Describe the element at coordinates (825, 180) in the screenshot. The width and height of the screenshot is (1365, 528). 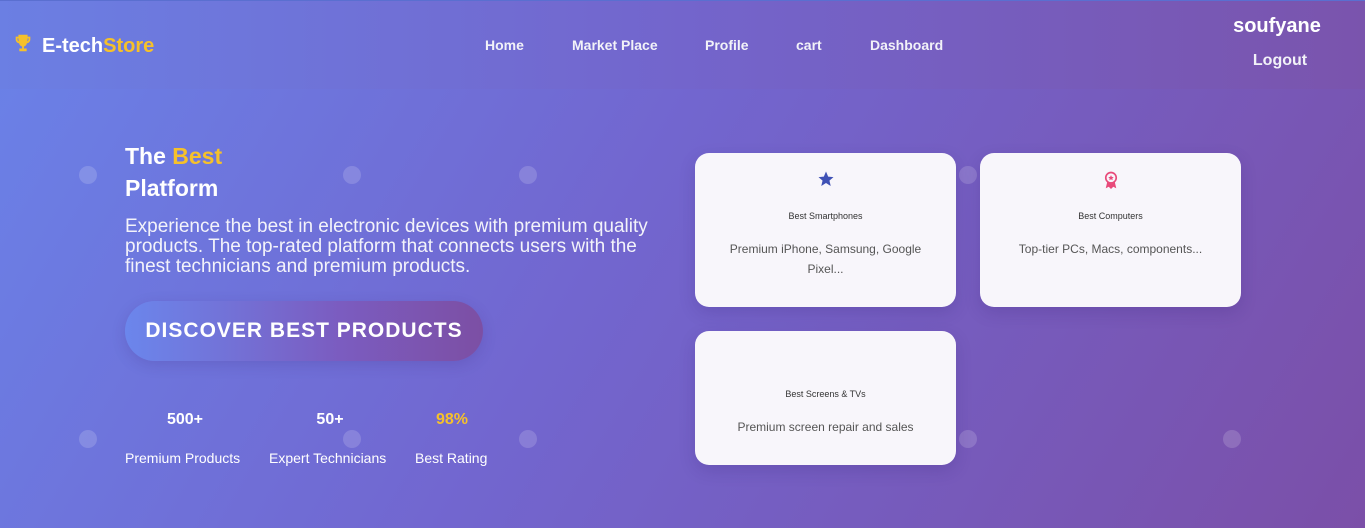
I see `star-icon` at that location.